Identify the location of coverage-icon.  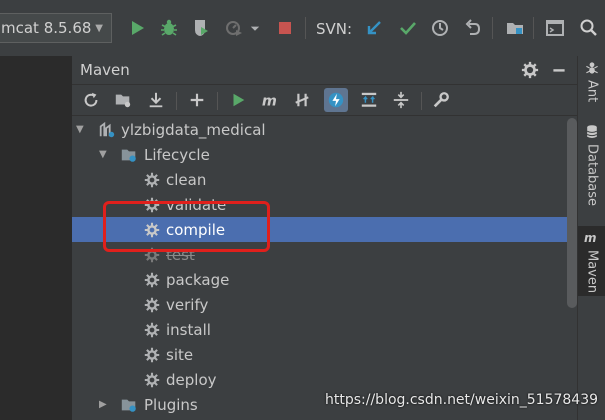
(201, 28).